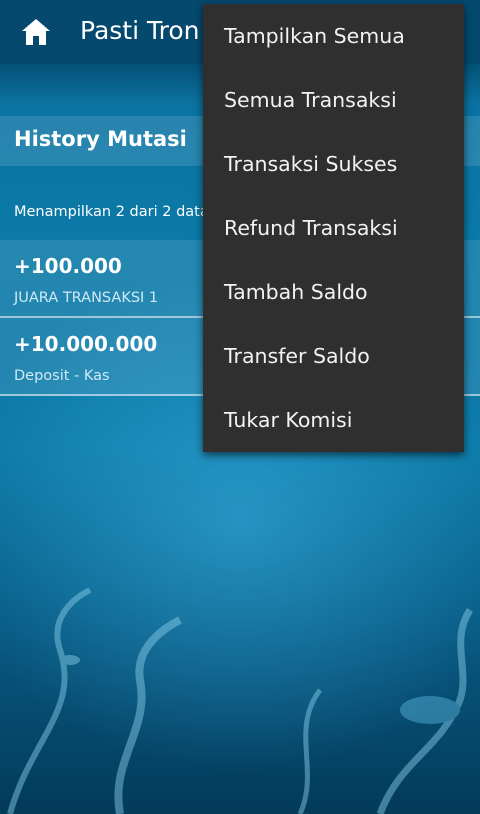 This screenshot has width=480, height=814. What do you see at coordinates (333, 292) in the screenshot?
I see `menu-item-tambah-saldo: Tambah Saldo` at bounding box center [333, 292].